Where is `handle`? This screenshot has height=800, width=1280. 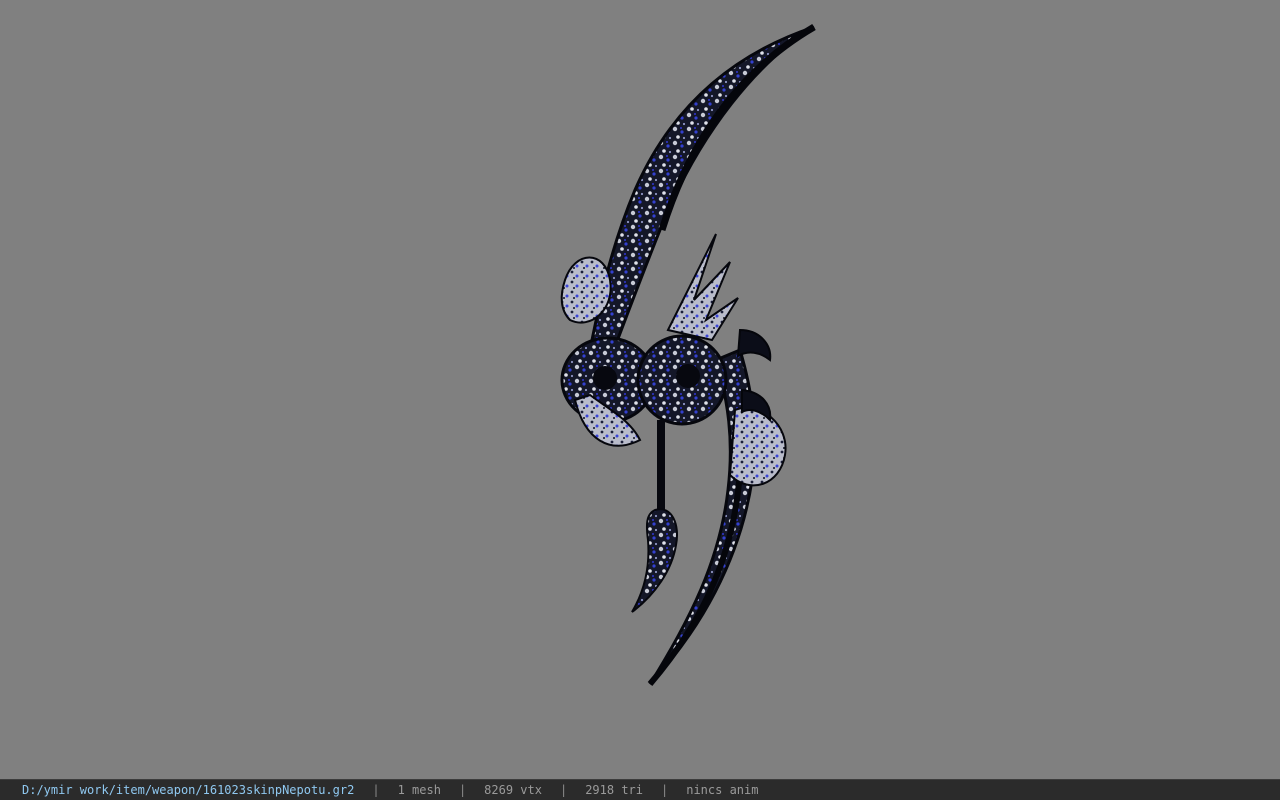
handle is located at coordinates (661, 467).